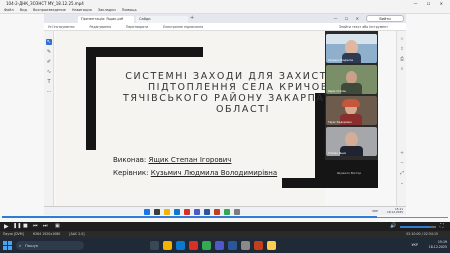 Image resolution: width=450 pixels, height=253 pixels. I want to click on participant-tile: Степан Ящик, so click(351, 141).